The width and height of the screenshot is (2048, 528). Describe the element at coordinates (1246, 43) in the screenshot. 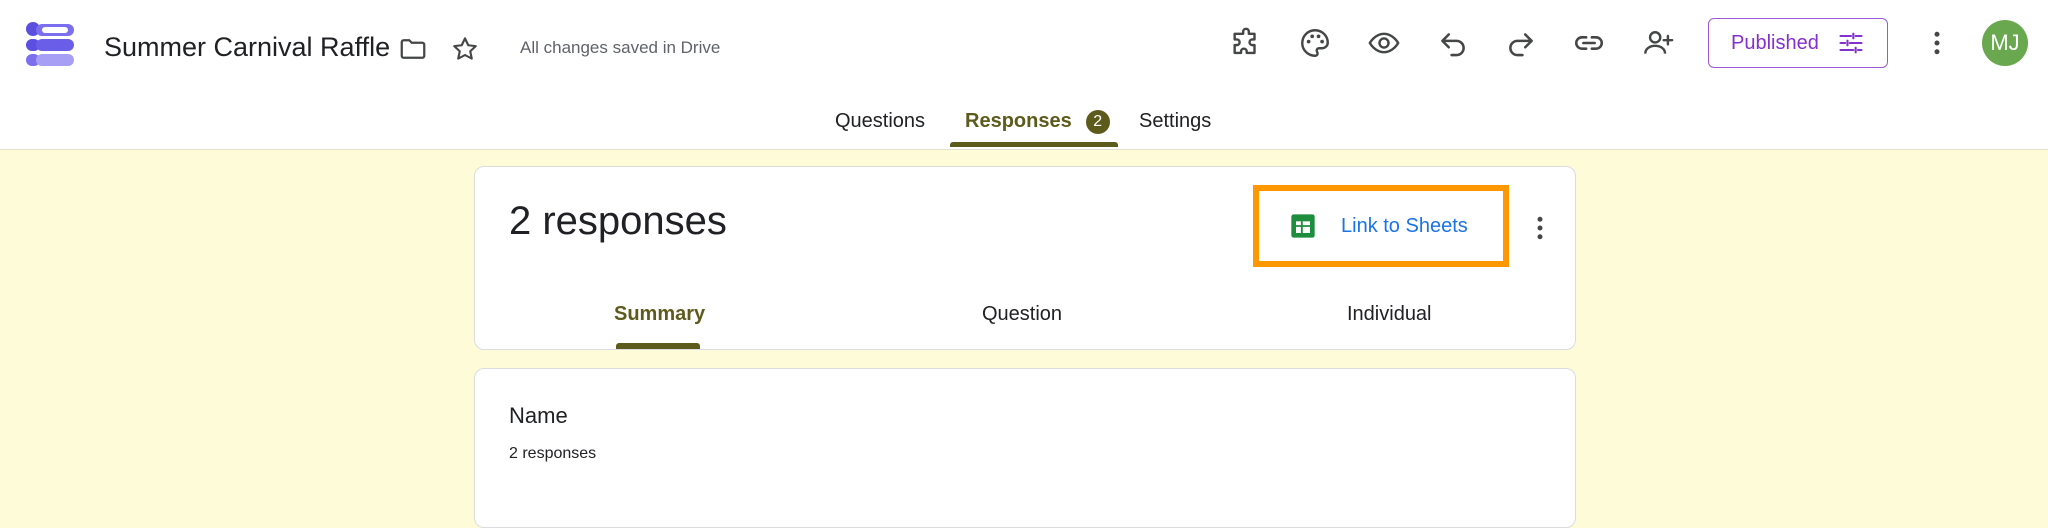

I see `add-ons-icon` at that location.